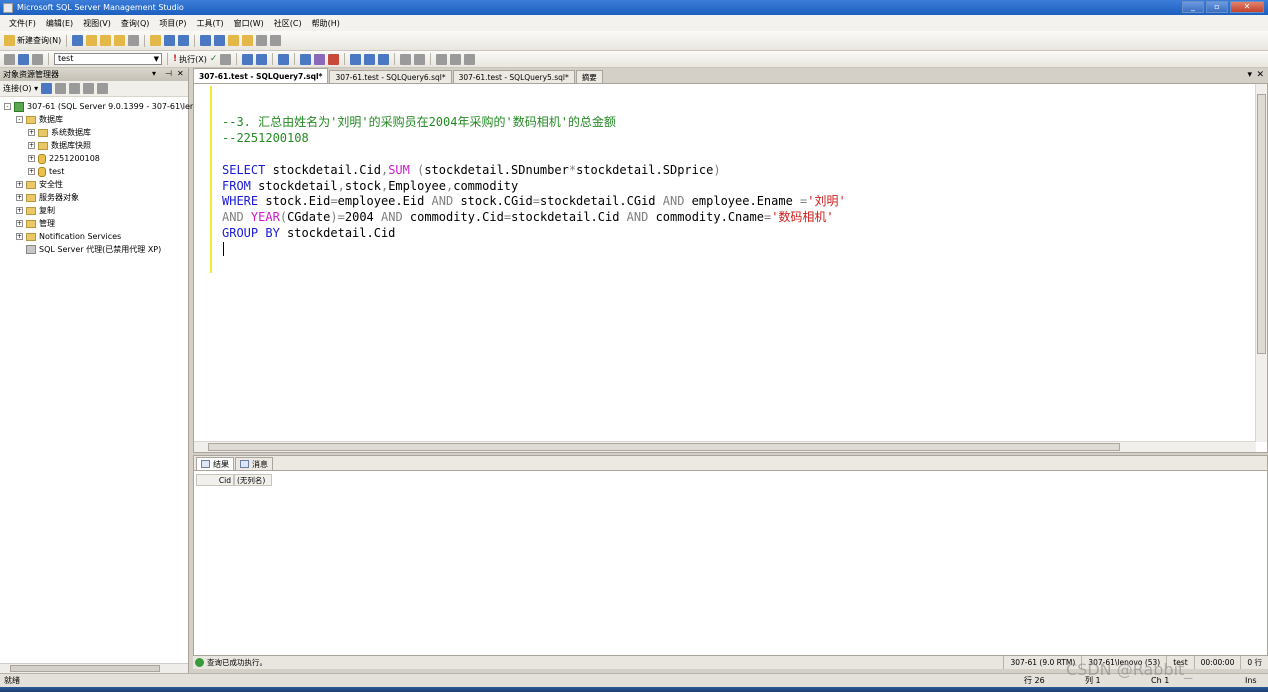 The image size is (1268, 692). I want to click on open-file-icon, so click(156, 40).